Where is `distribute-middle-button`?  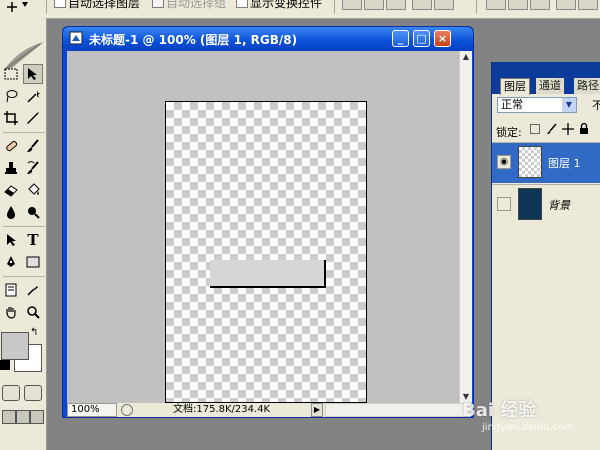 distribute-middle-button is located at coordinates (518, 5).